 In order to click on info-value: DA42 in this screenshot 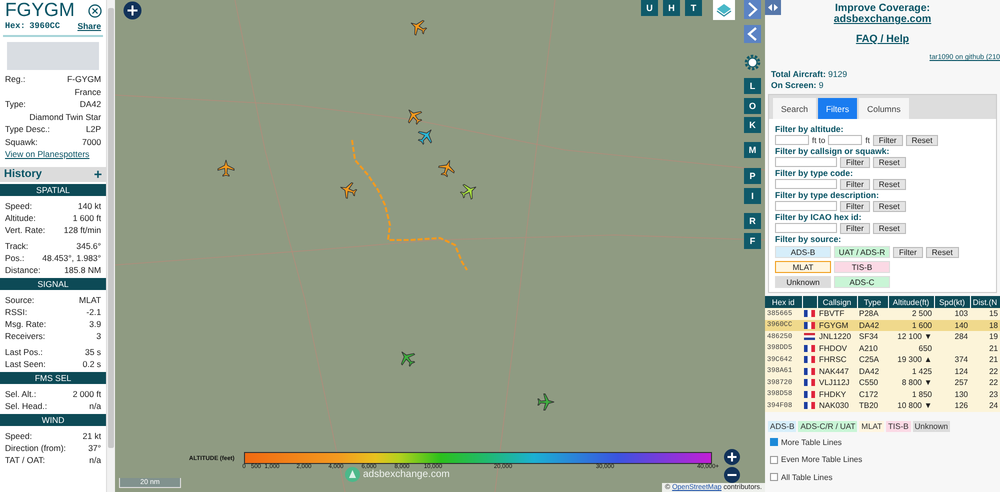, I will do `click(91, 104)`.